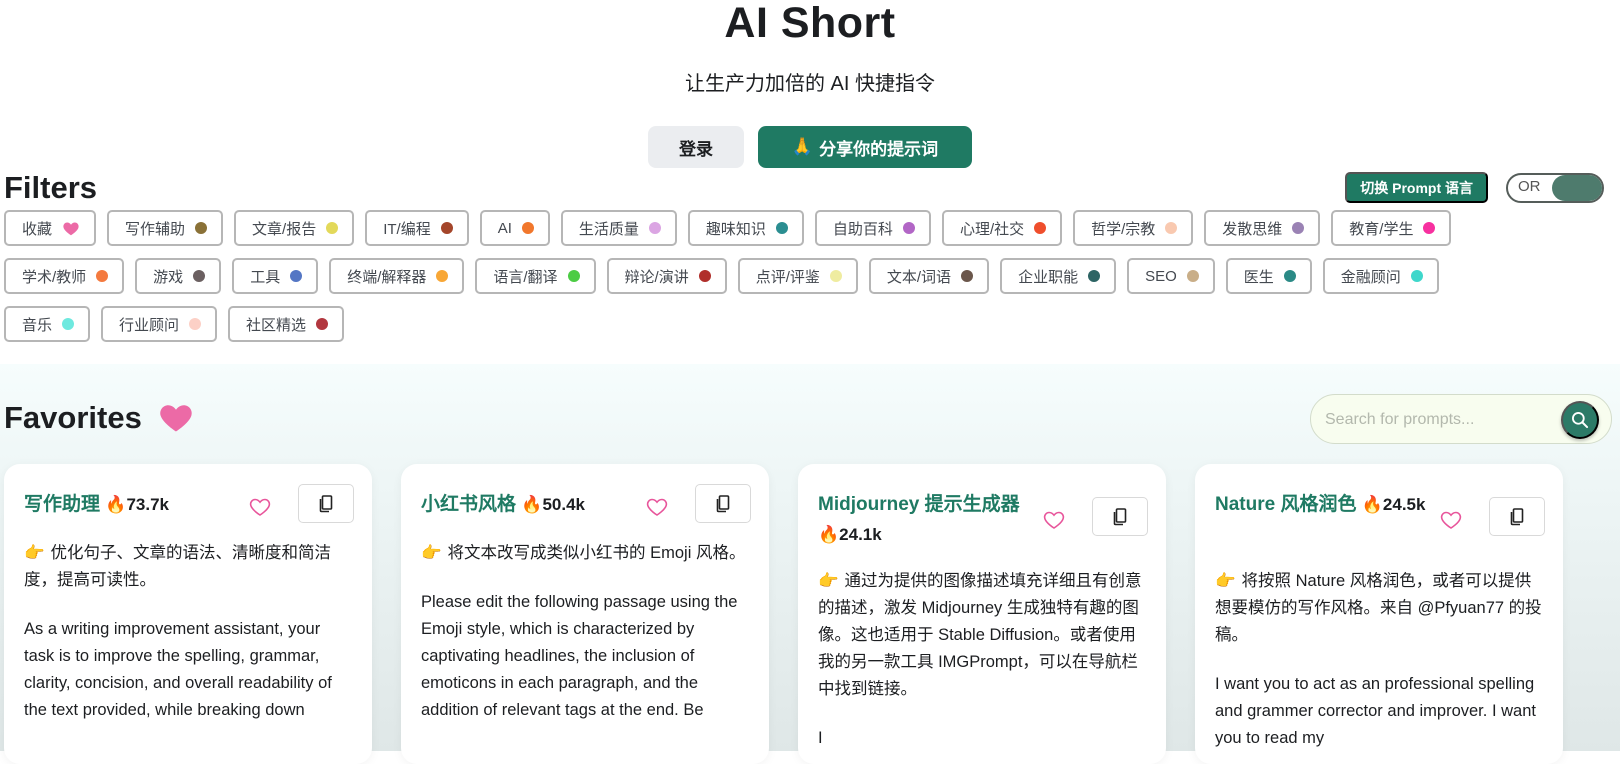 The image size is (1620, 764). What do you see at coordinates (284, 229) in the screenshot?
I see `filter-tag-label: 文章/报告` at bounding box center [284, 229].